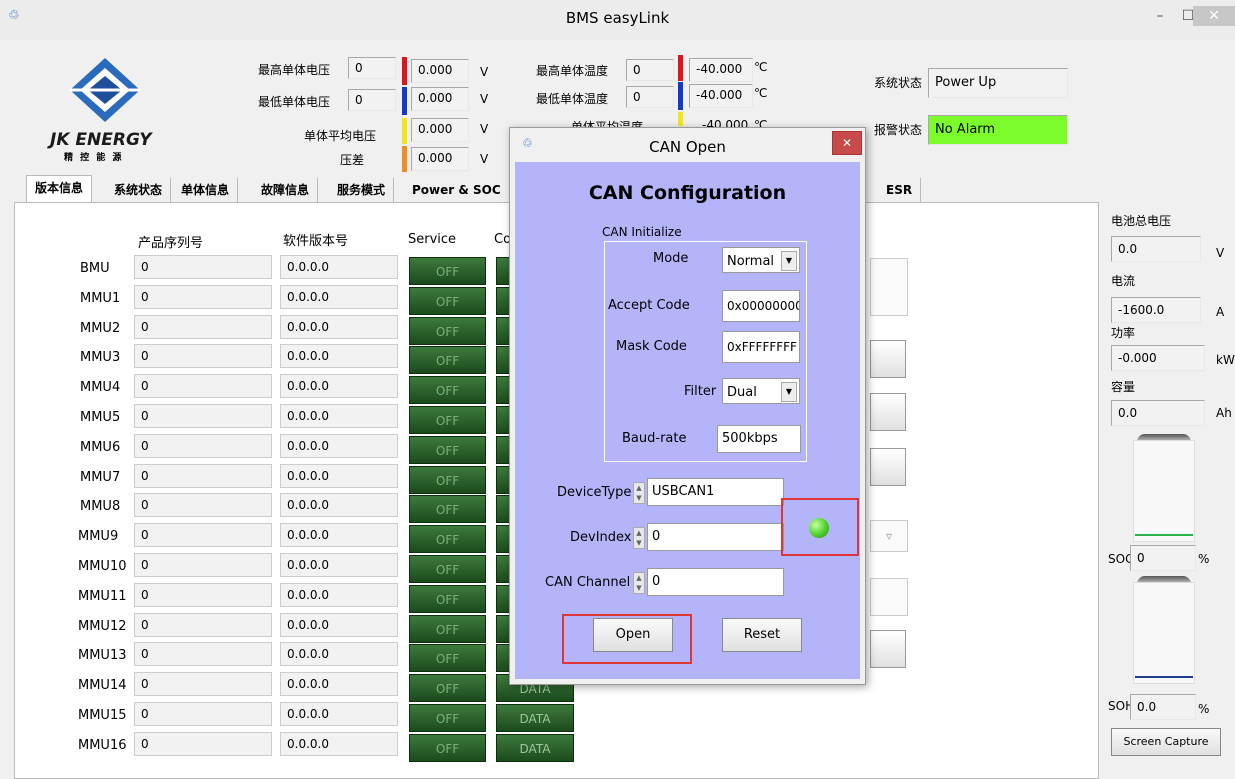 The height and width of the screenshot is (779, 1235). Describe the element at coordinates (588, 582) in the screenshot. I see `can-channel-label: CAN Channel` at that location.